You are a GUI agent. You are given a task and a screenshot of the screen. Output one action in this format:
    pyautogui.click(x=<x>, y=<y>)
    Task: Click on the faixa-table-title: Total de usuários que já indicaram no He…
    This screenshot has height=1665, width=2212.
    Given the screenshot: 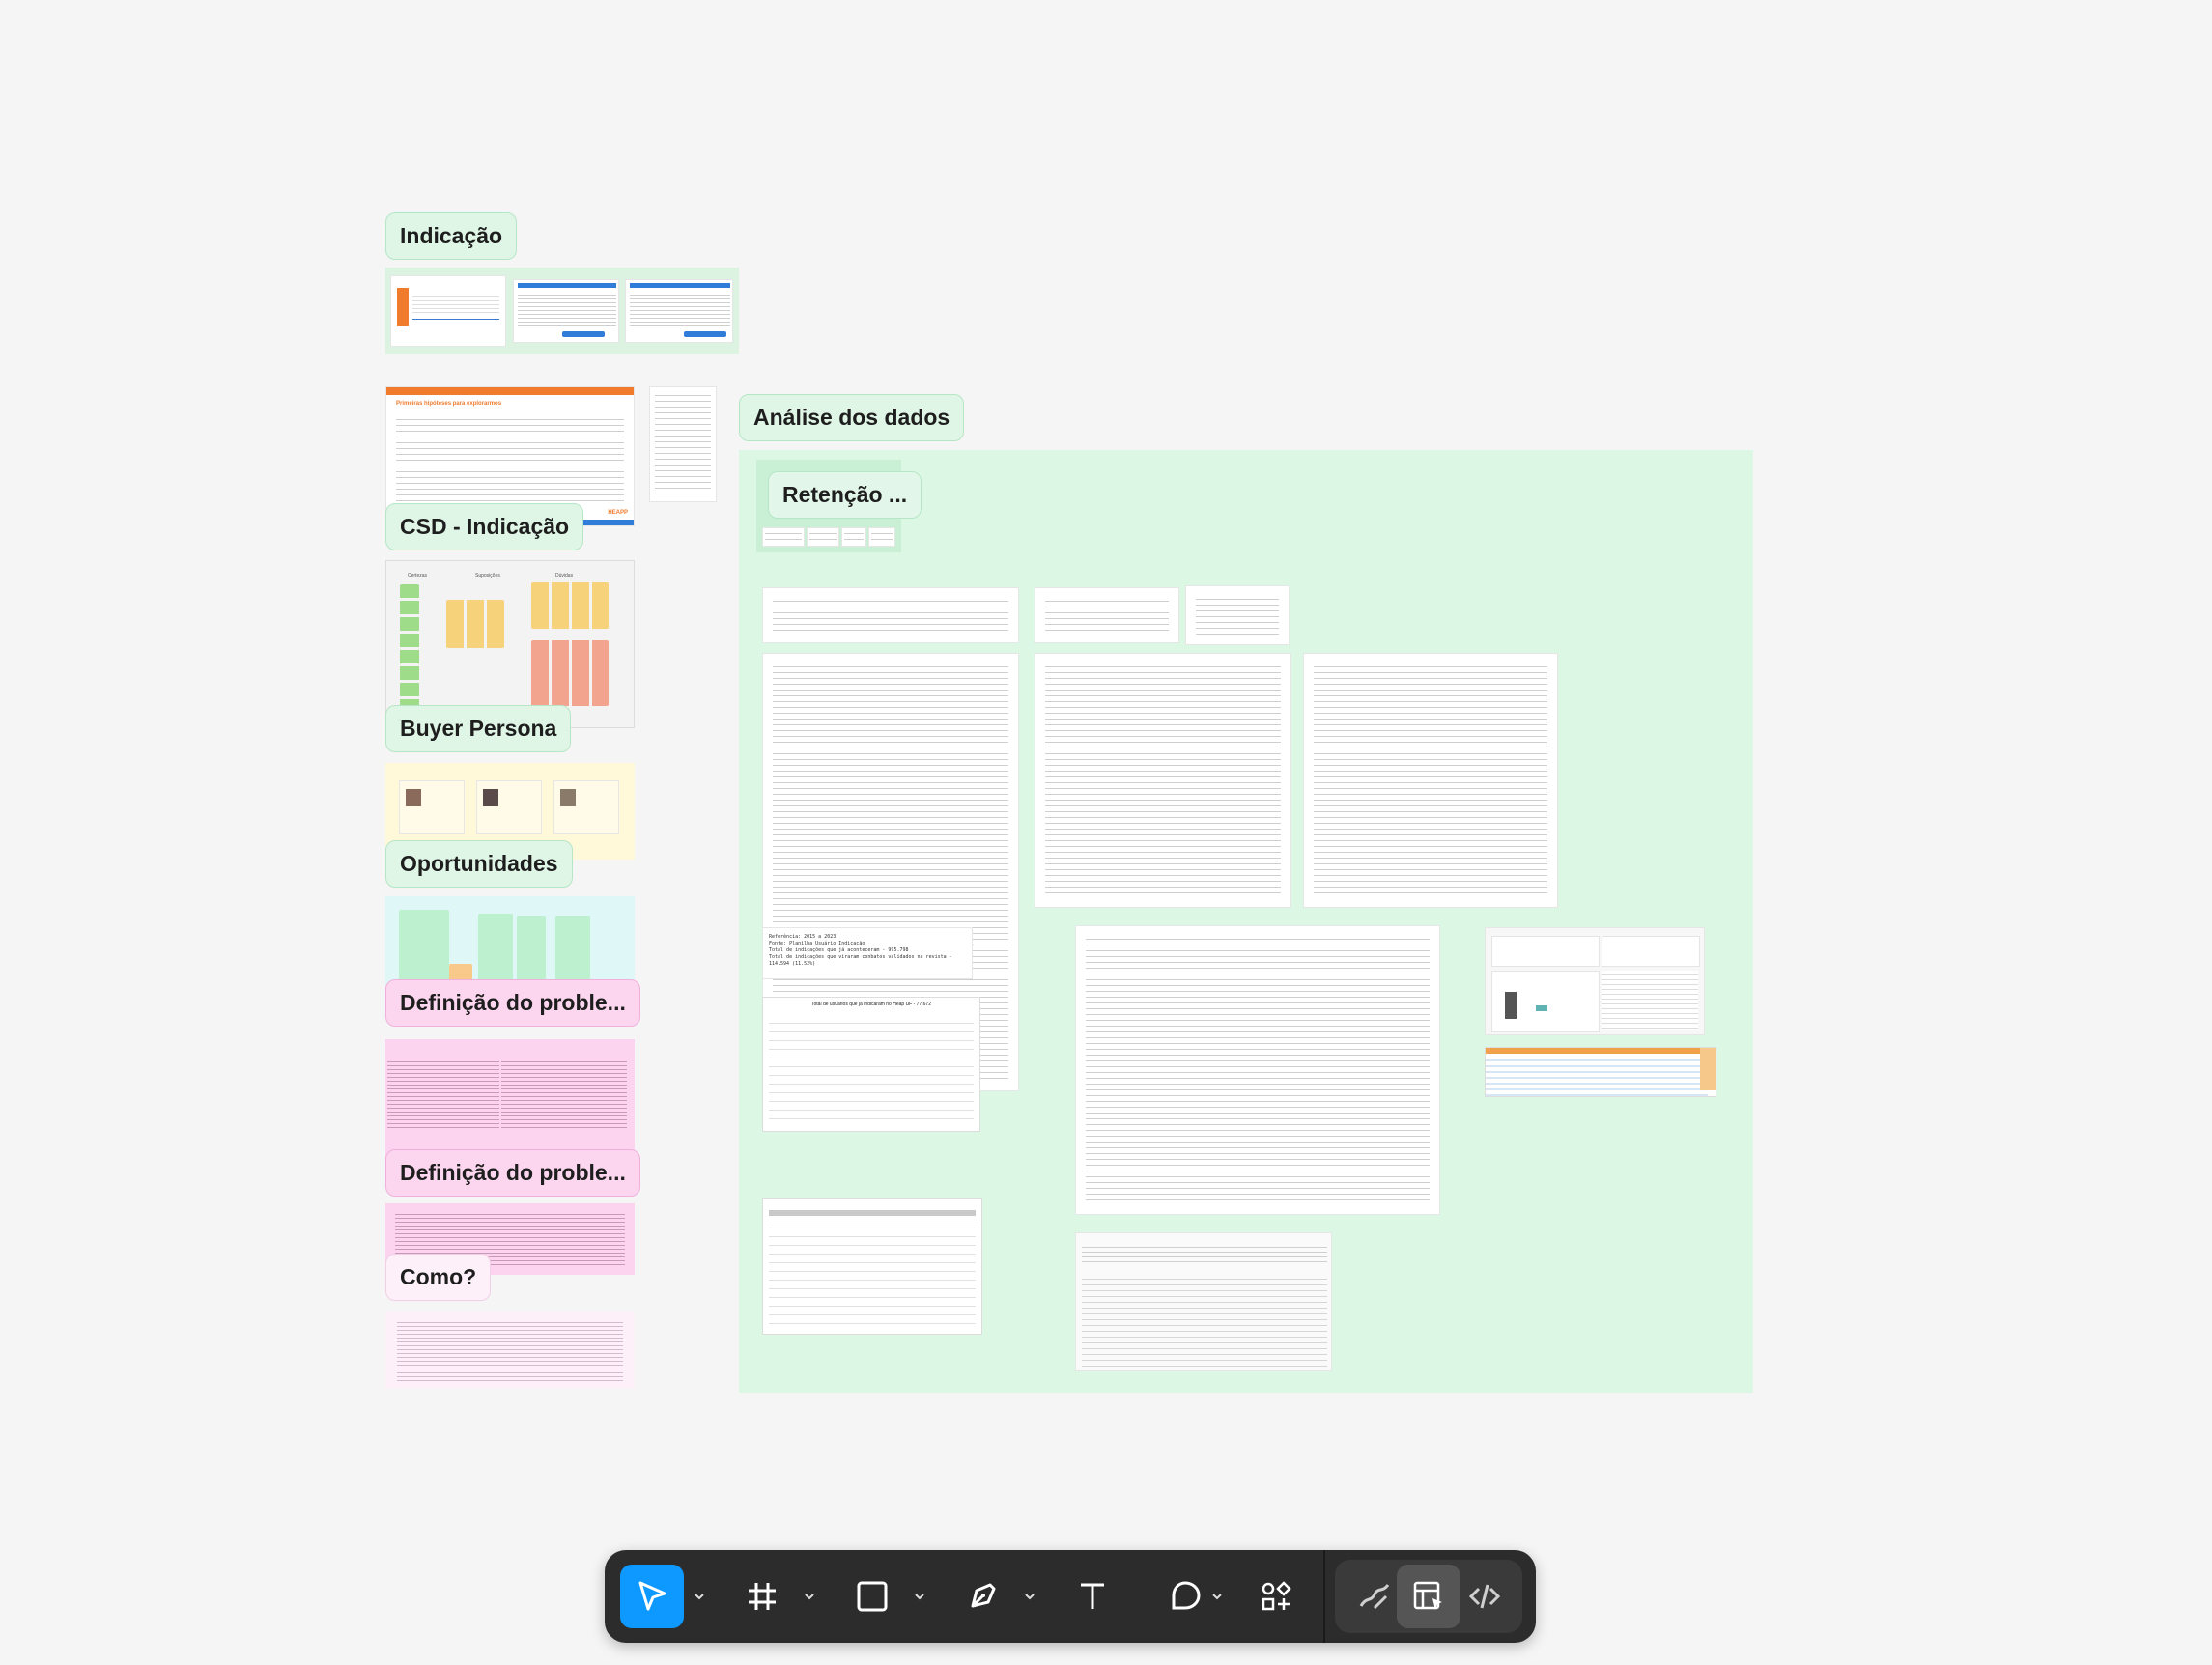 What is the action you would take?
    pyautogui.click(x=871, y=1004)
    